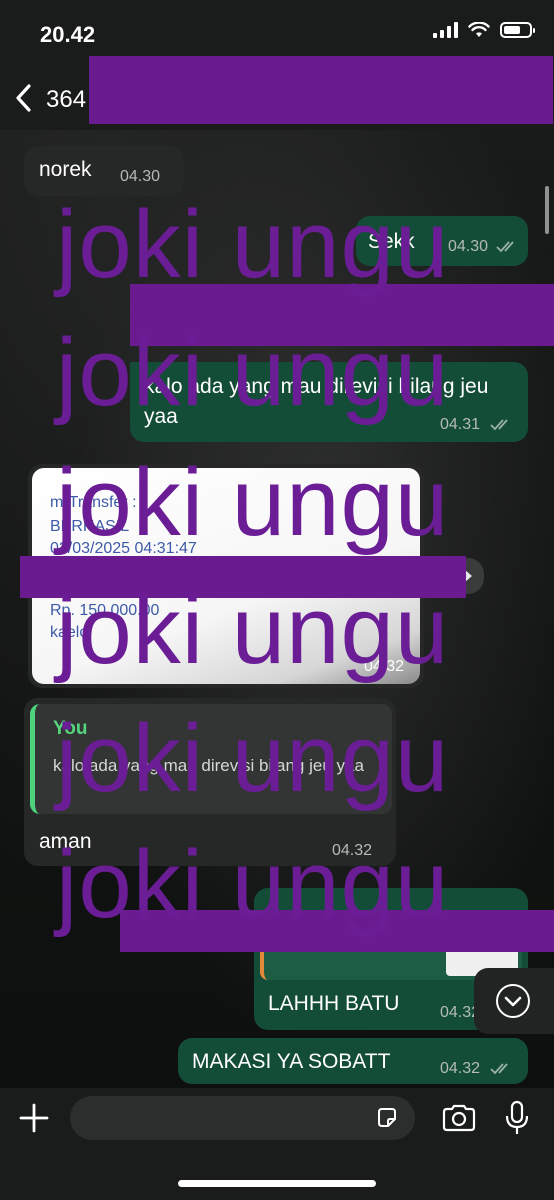  I want to click on back-icon, so click(24, 98).